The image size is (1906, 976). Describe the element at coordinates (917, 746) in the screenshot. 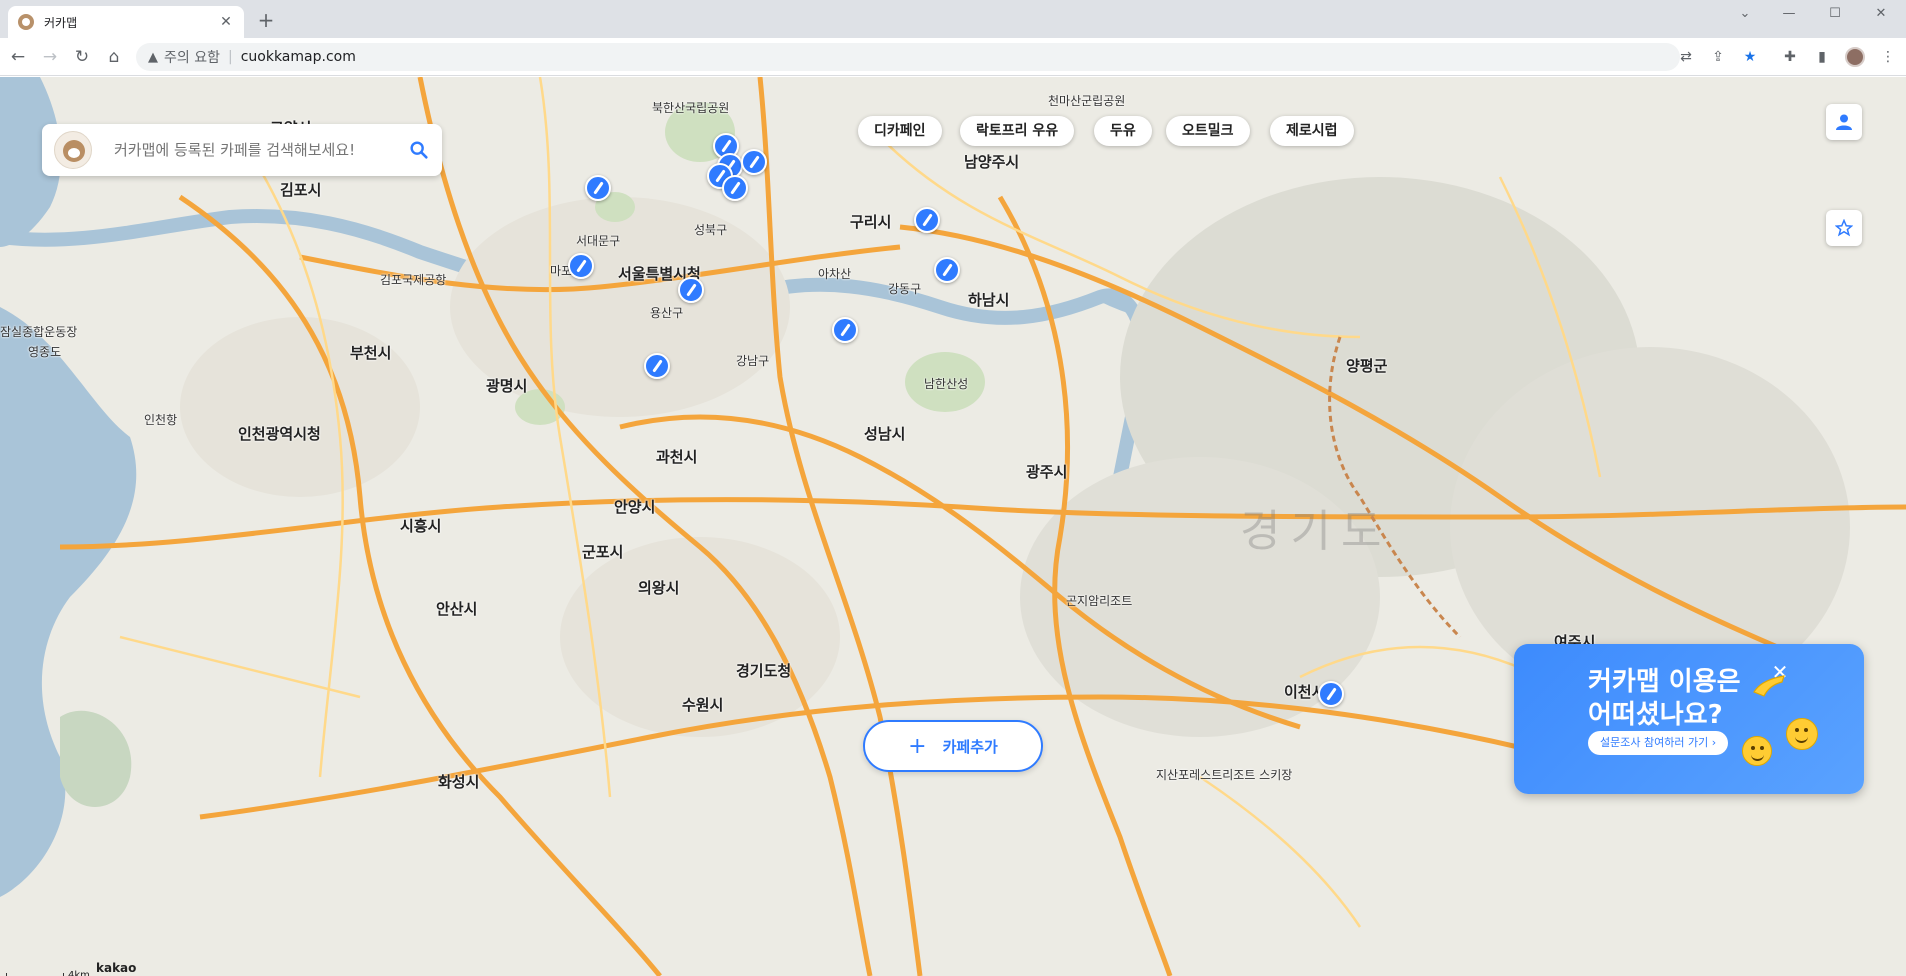

I see `plus-icon: +` at that location.